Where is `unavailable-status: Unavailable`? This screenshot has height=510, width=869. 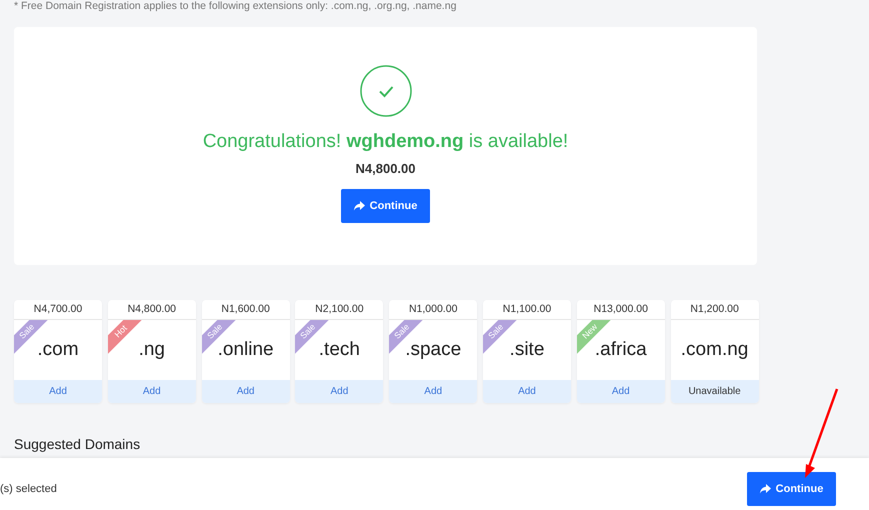
unavailable-status: Unavailable is located at coordinates (714, 391).